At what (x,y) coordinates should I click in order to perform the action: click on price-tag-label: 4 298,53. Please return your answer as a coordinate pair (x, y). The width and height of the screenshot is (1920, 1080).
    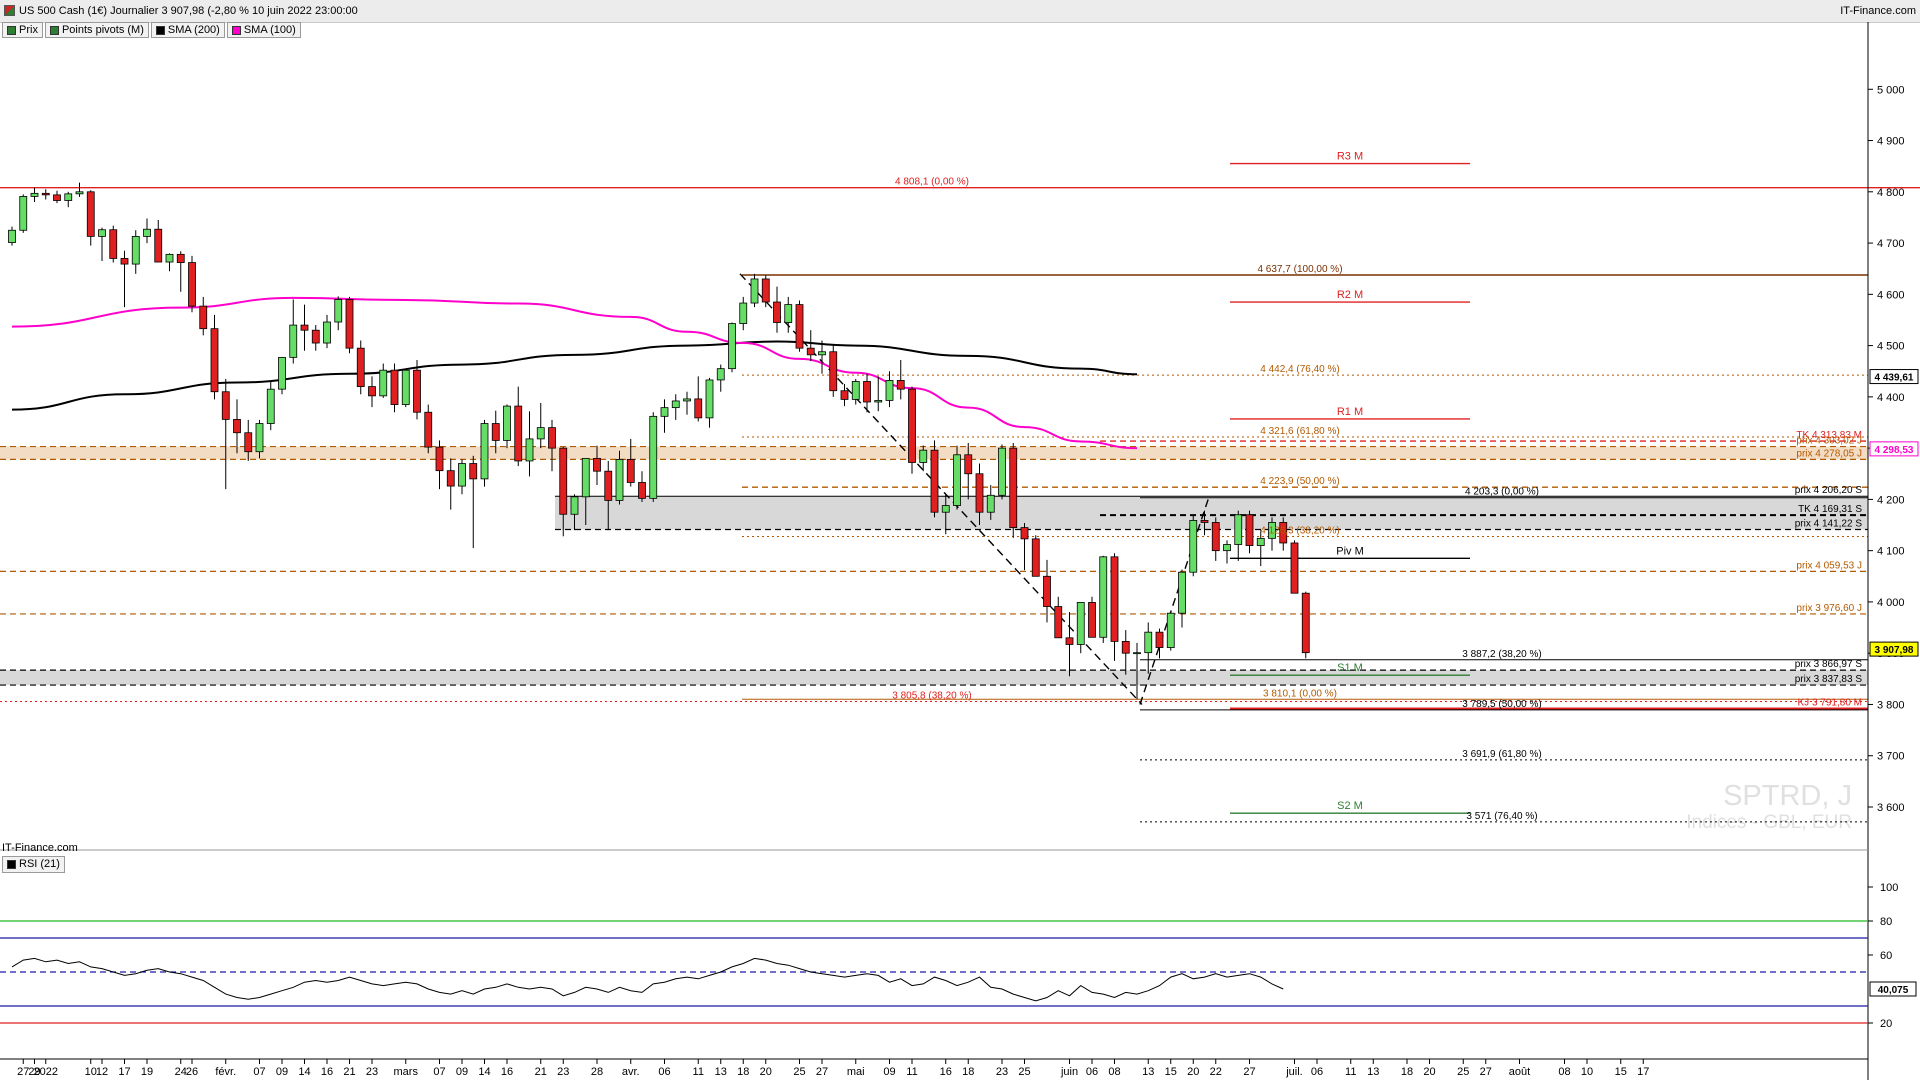
    Looking at the image, I should click on (1894, 450).